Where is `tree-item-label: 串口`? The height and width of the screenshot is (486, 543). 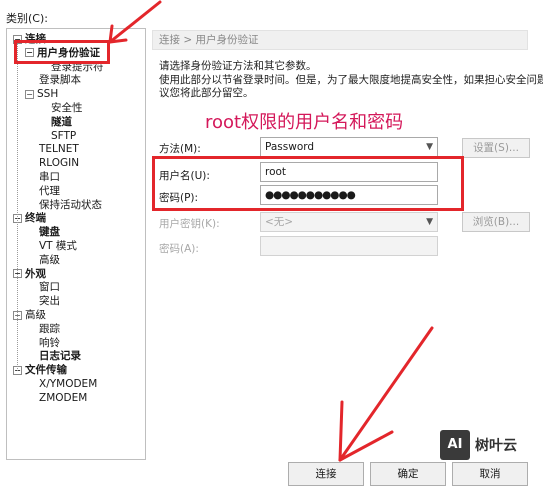 tree-item-label: 串口 is located at coordinates (49, 177).